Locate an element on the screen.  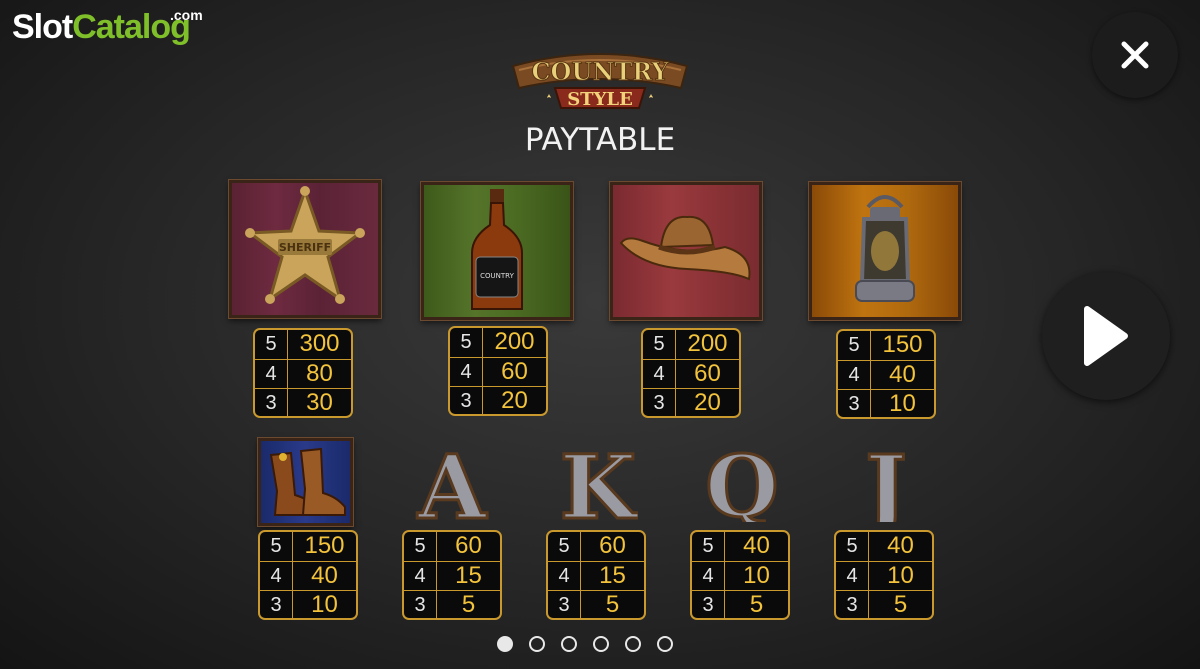
paytable-letter-q: 5 40 4 10 35 is located at coordinates (740, 575).